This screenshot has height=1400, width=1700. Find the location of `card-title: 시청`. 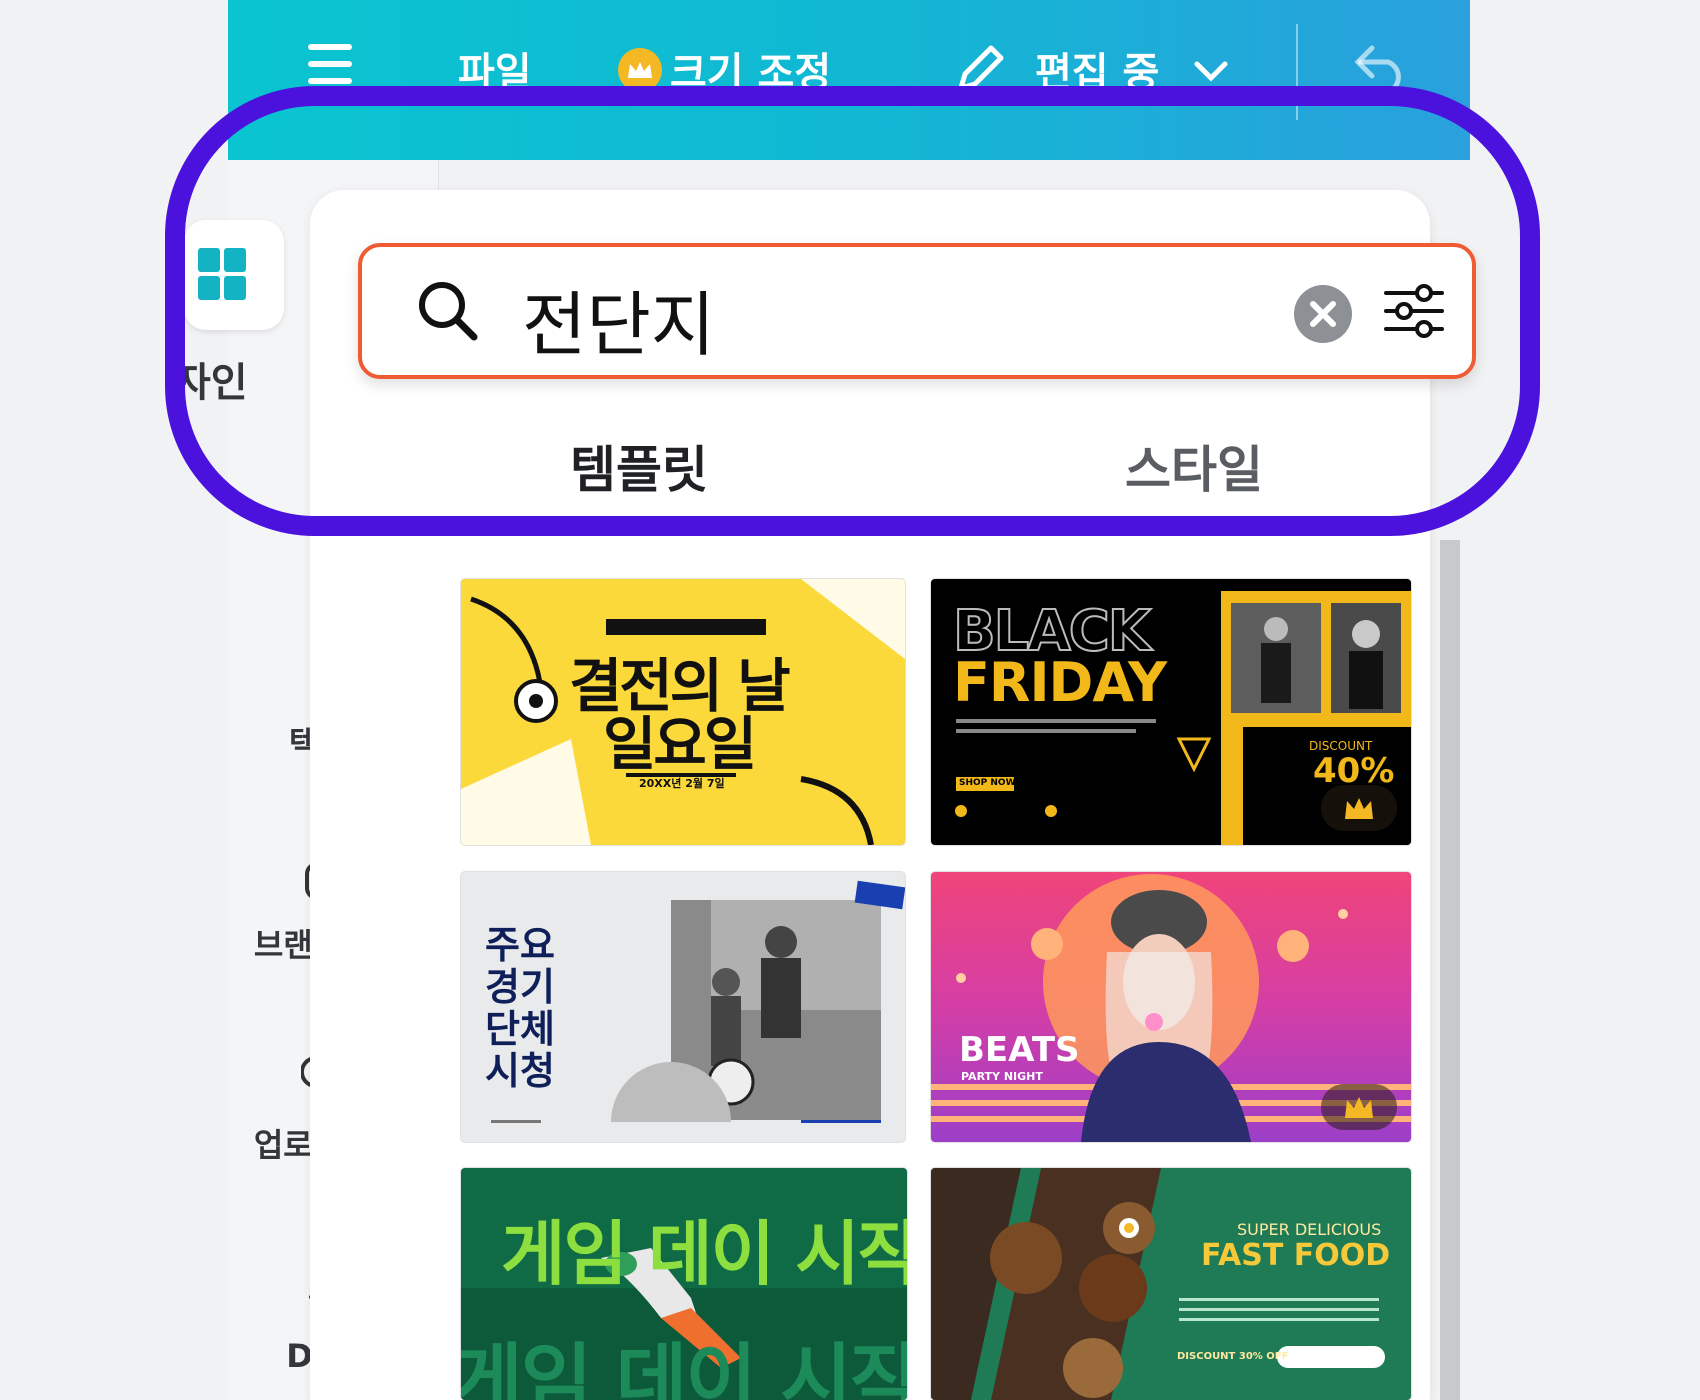

card-title: 시청 is located at coordinates (520, 1071).